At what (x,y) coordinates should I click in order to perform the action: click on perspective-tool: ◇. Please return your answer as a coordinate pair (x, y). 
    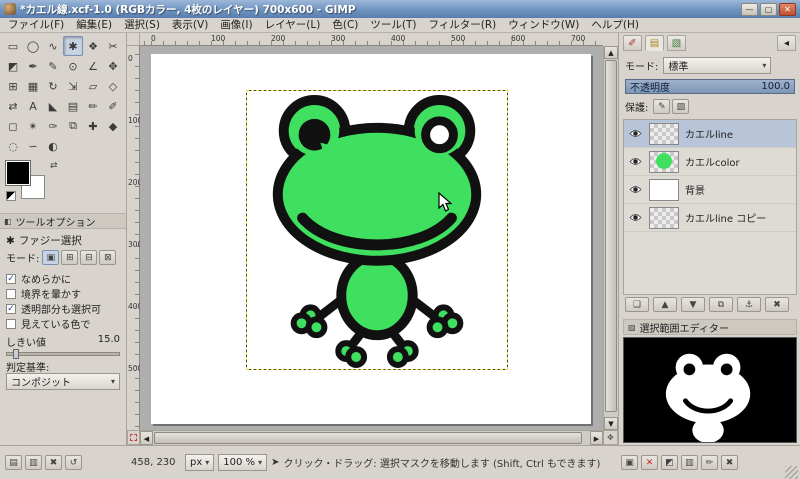
    Looking at the image, I should click on (113, 86).